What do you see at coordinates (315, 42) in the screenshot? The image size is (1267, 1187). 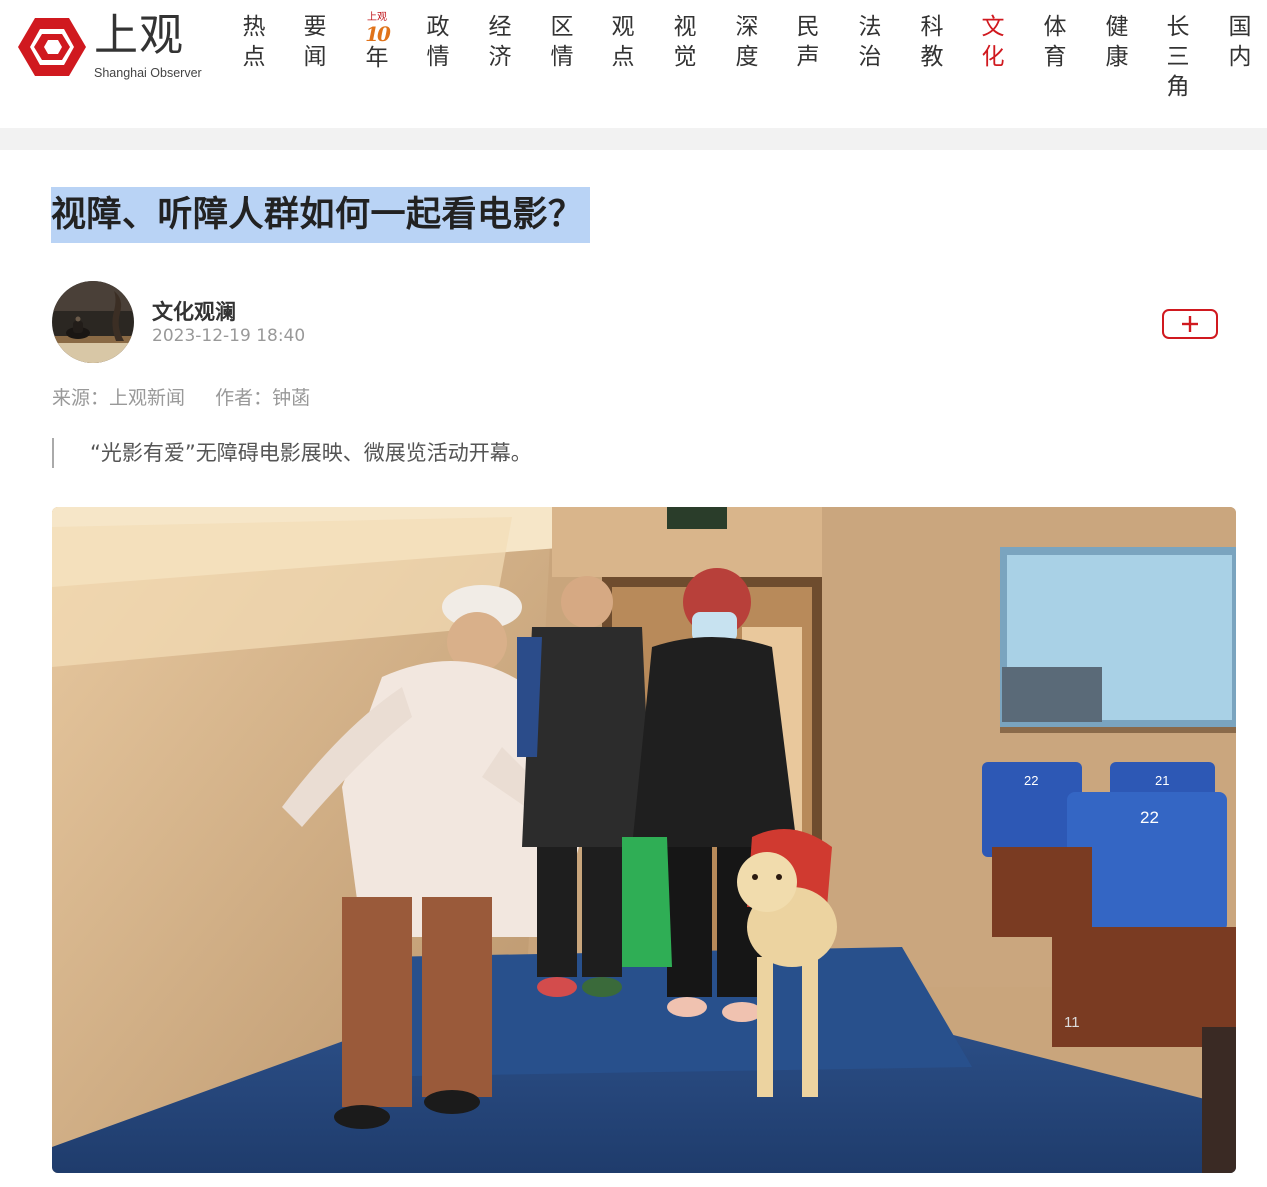 I see `nav-item-headlines: 要闻` at bounding box center [315, 42].